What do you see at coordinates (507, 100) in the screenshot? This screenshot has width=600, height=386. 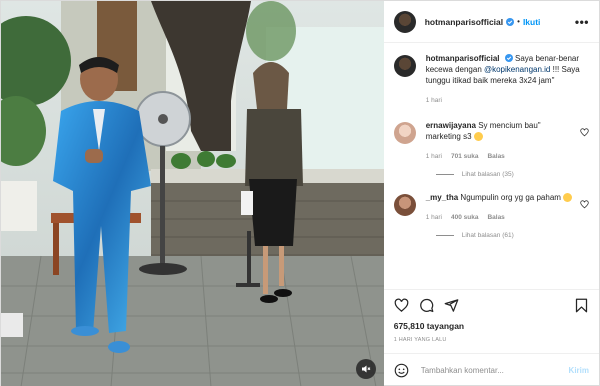 I see `caption-meta: 1 hari` at bounding box center [507, 100].